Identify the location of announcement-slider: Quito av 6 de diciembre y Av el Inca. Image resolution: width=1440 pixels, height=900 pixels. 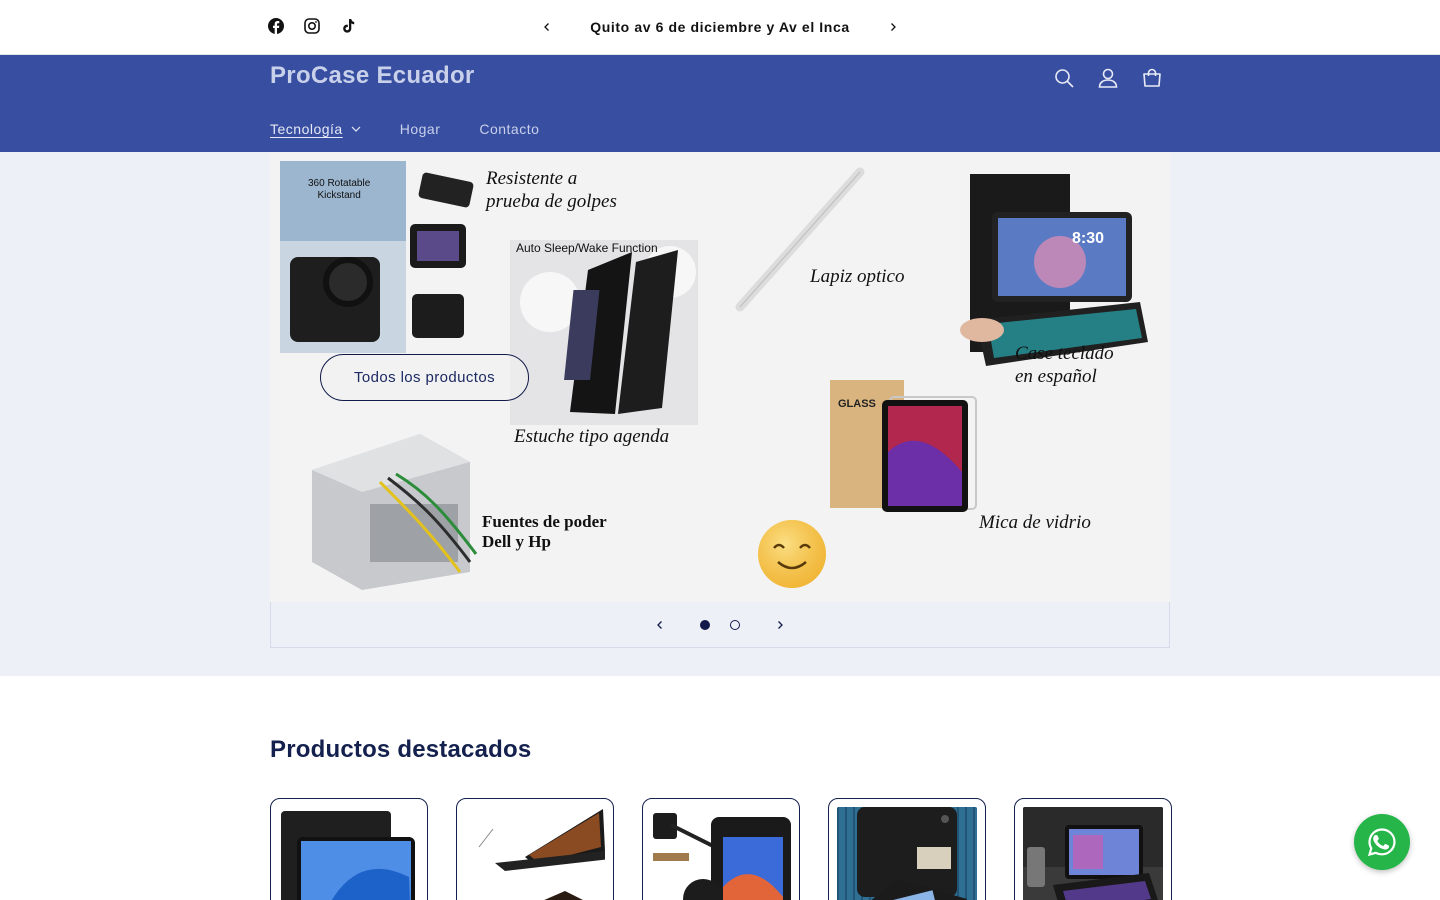
(720, 27).